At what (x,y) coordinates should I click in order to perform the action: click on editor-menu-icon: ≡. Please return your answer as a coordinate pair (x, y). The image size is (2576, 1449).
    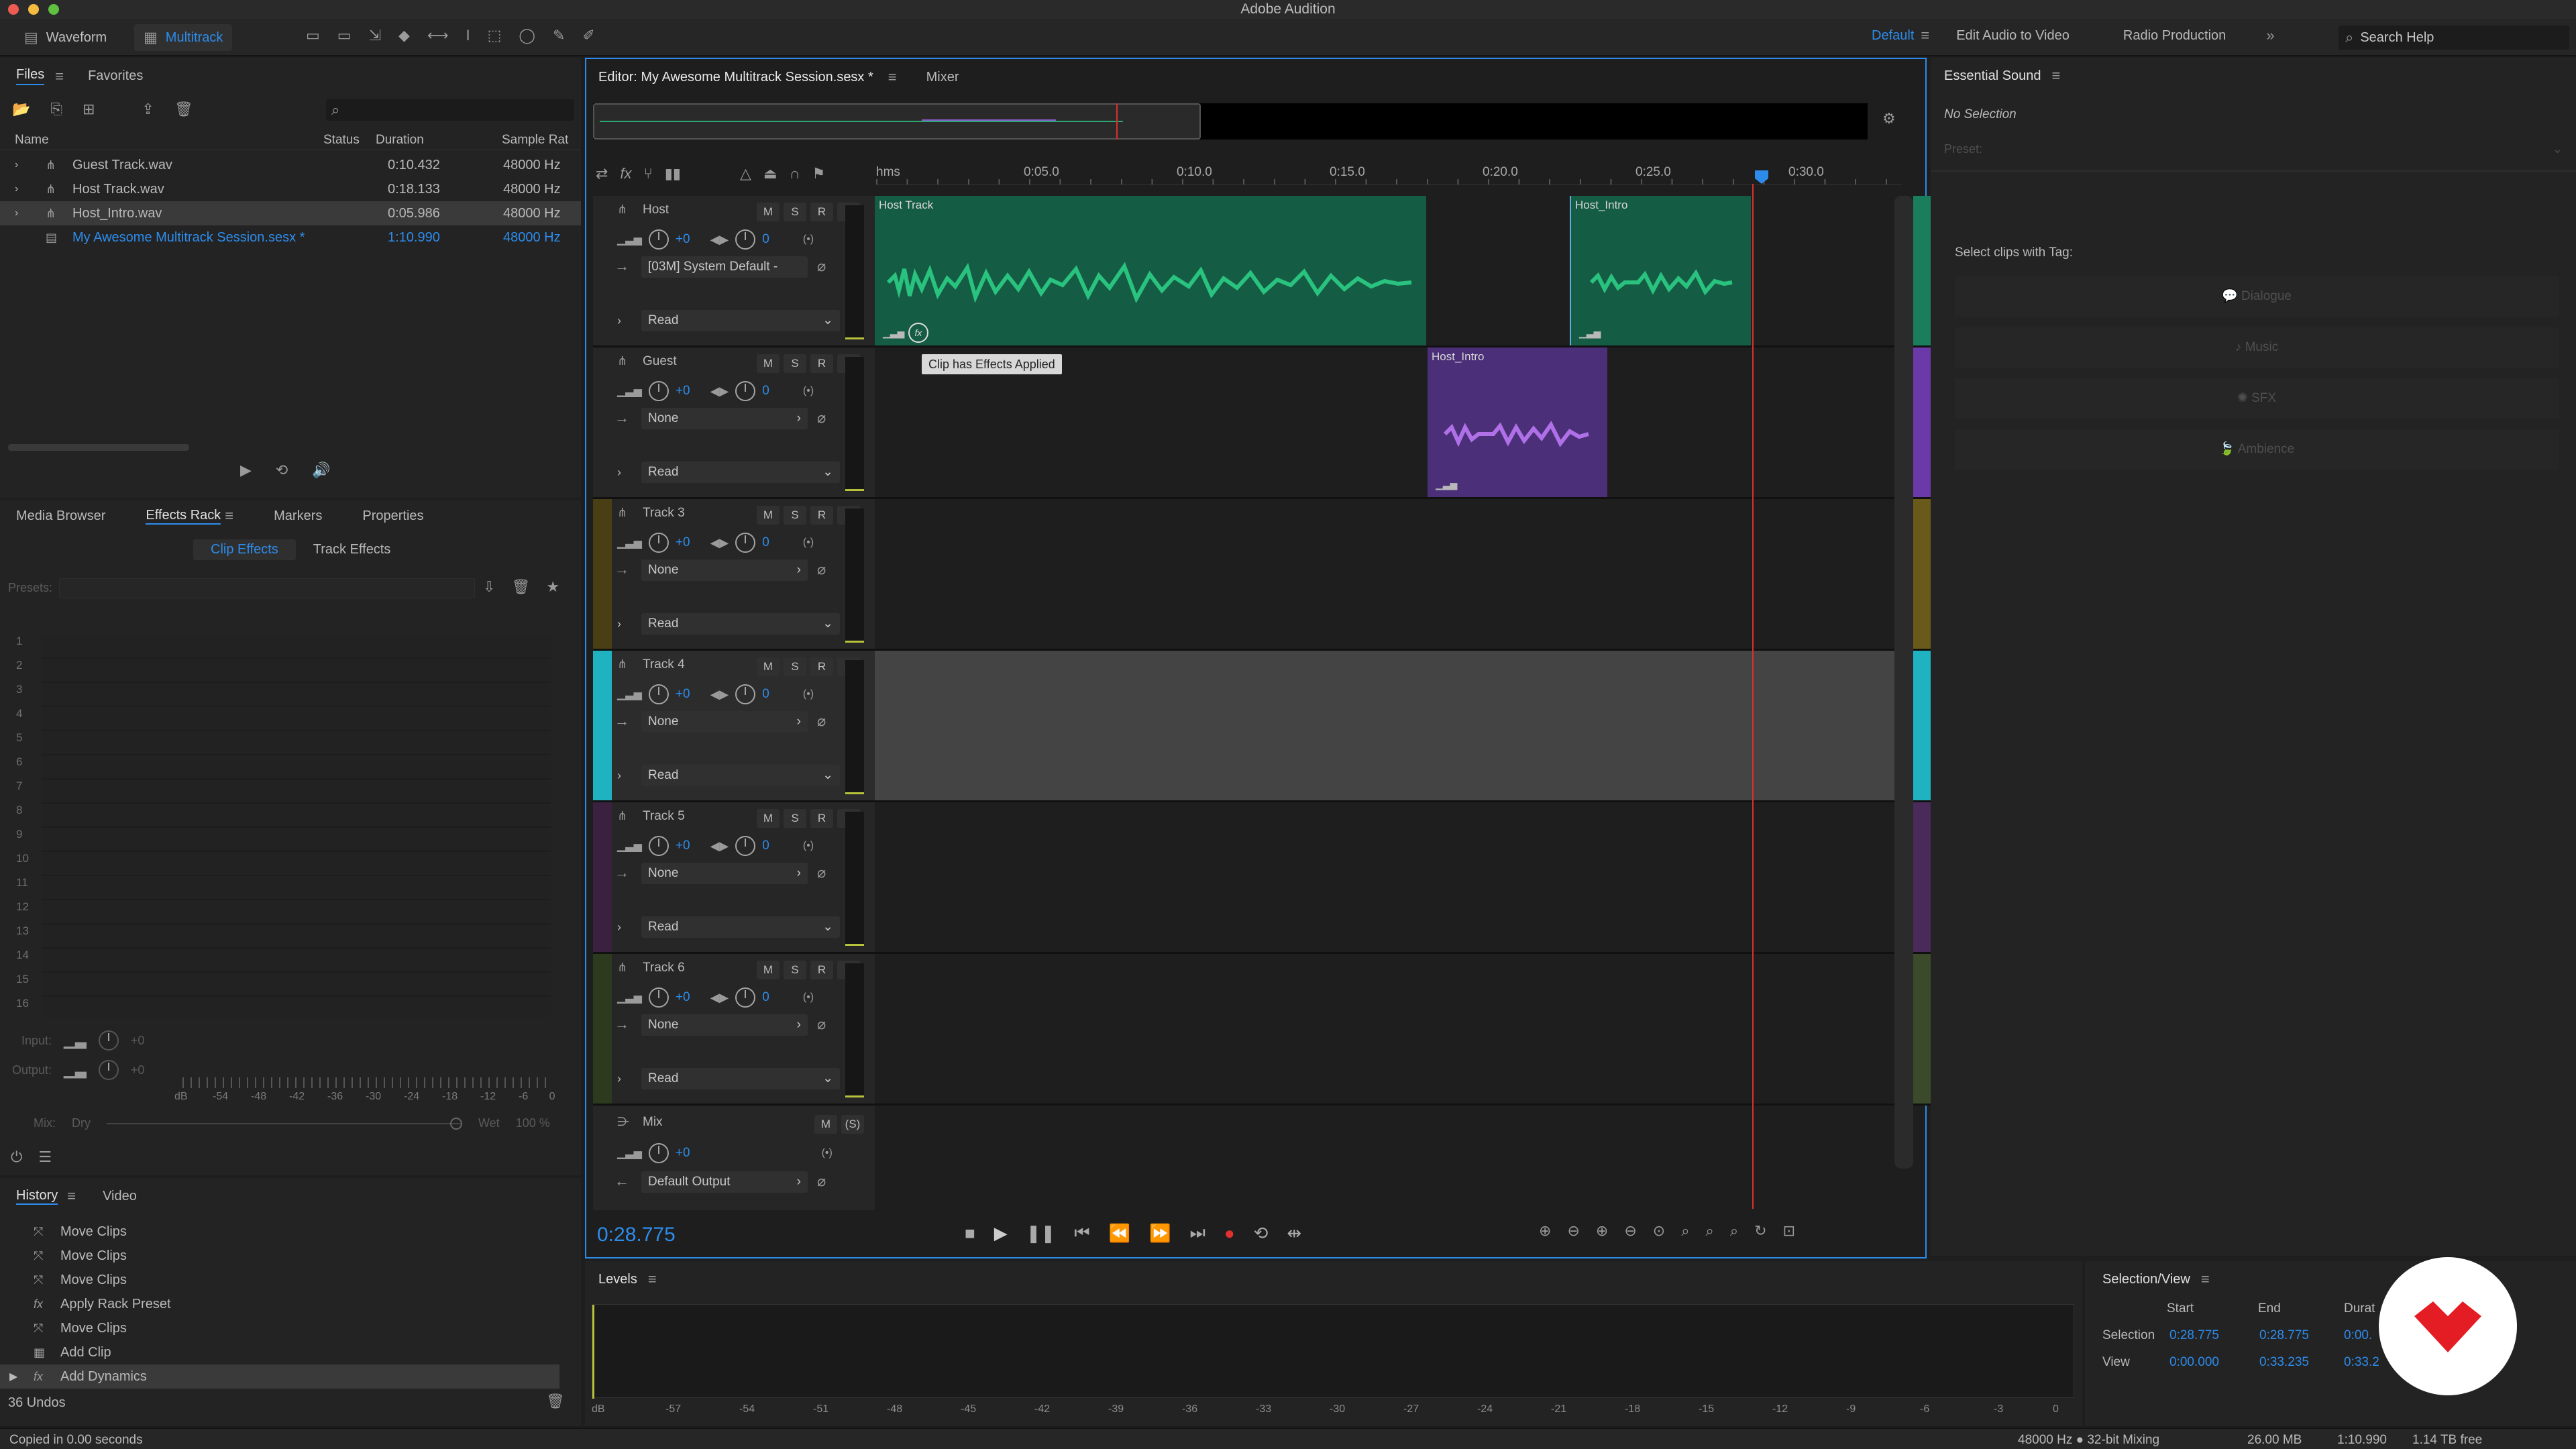
    Looking at the image, I should click on (892, 77).